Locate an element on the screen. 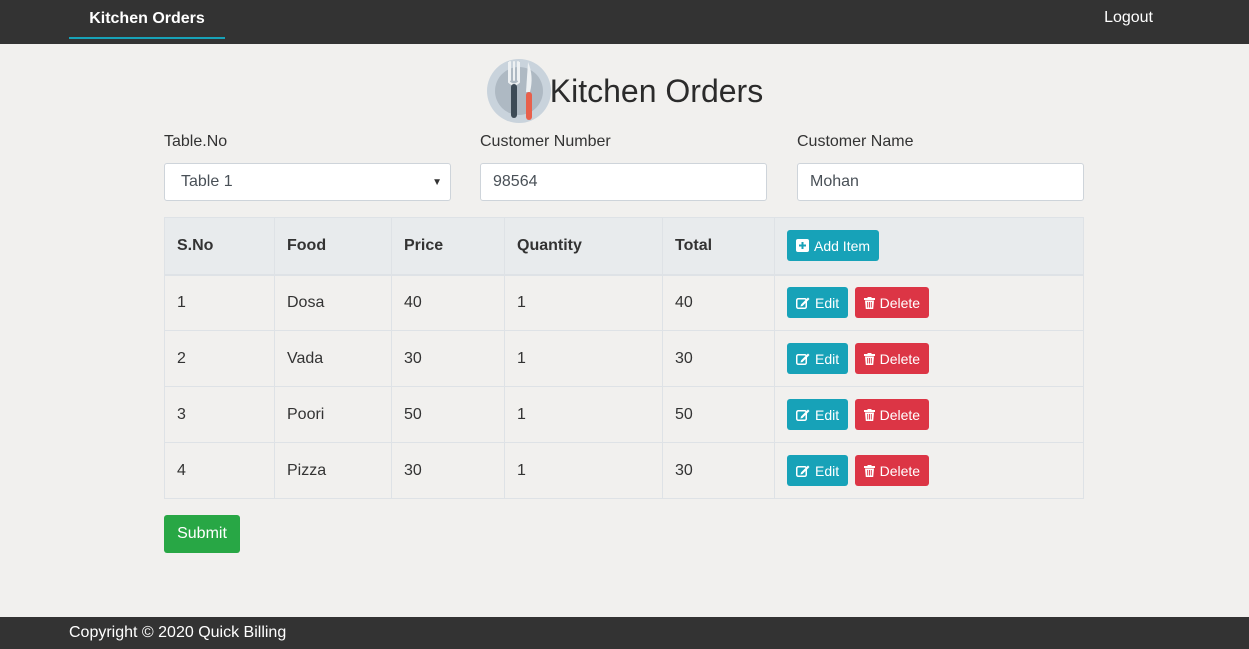 The width and height of the screenshot is (1249, 649). table-header-row: S.No Food Price Quantity Total Add Item is located at coordinates (624, 246).